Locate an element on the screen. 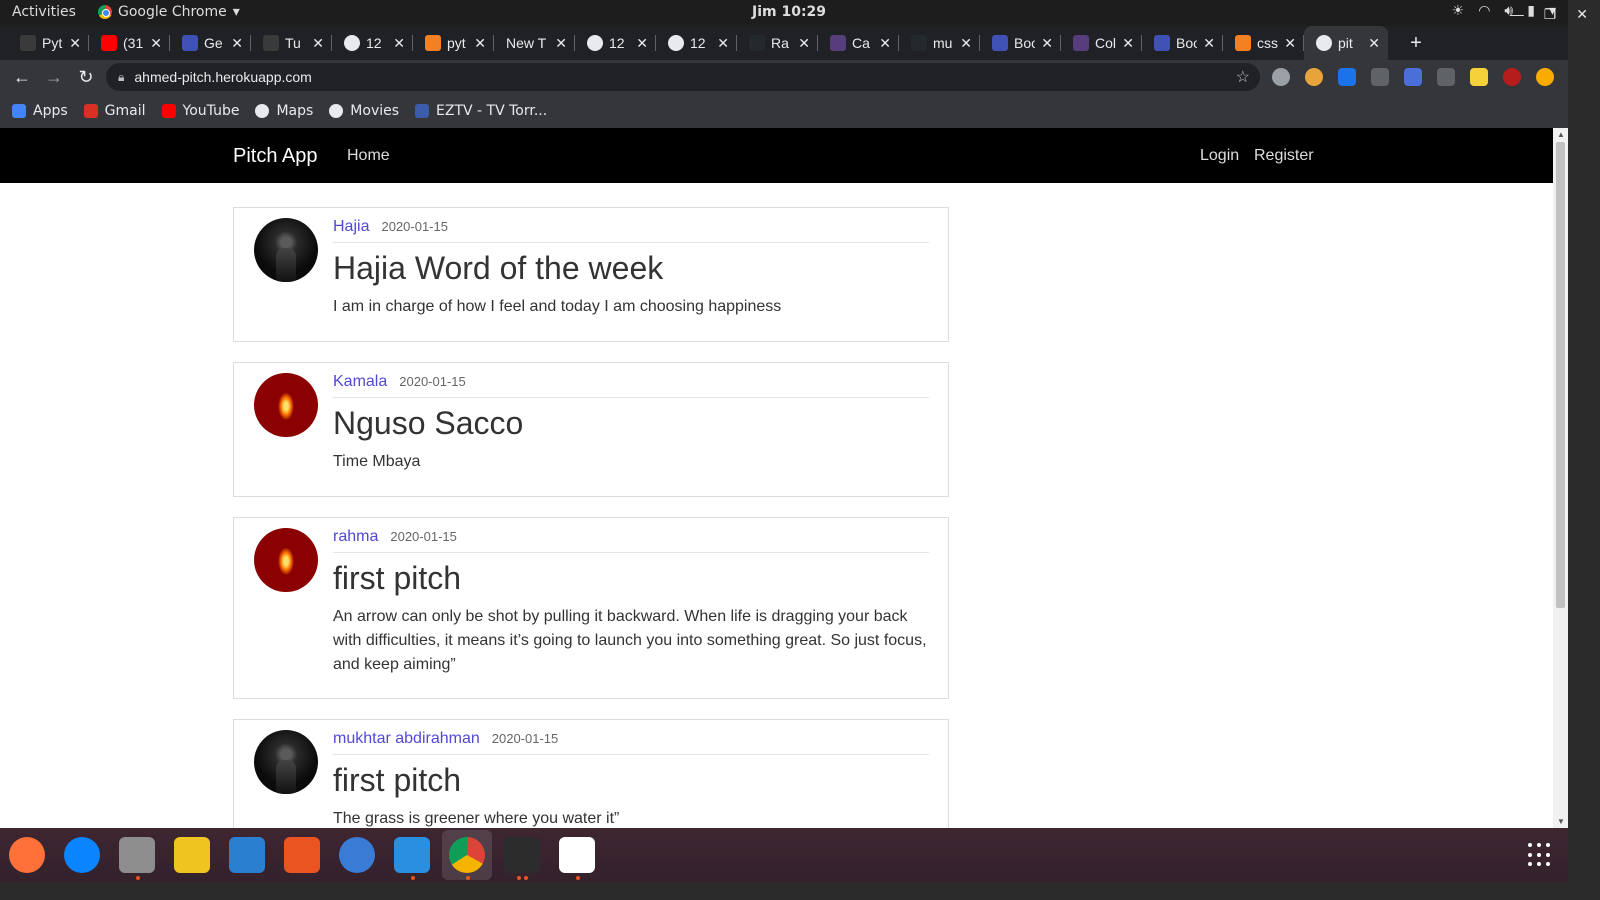  translate-icon is located at coordinates (1413, 77).